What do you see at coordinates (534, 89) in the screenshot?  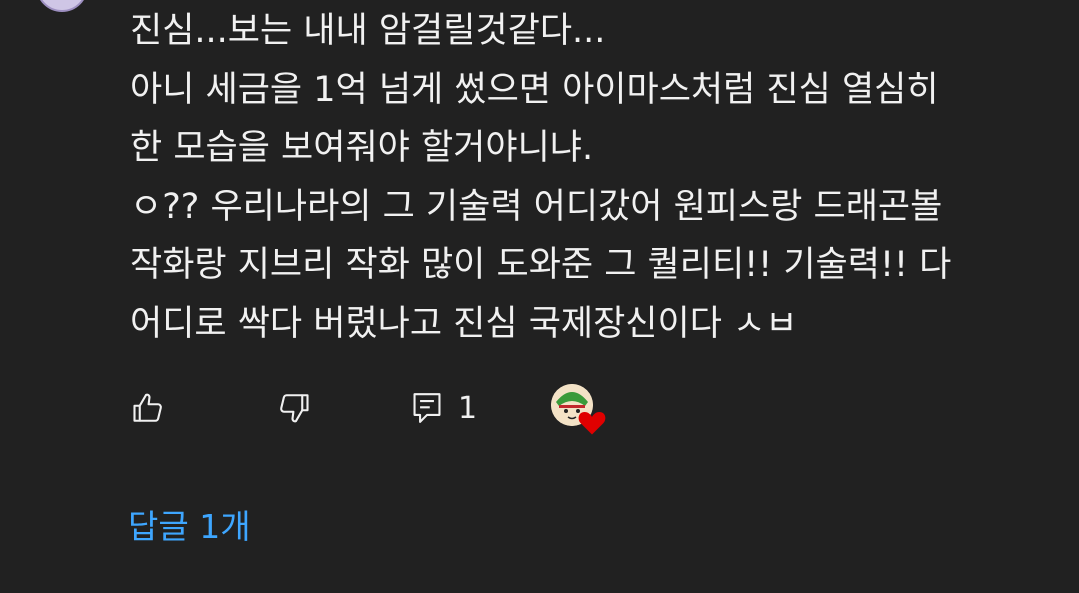 I see `comment-line: 아니 세금을 1억 넘게 썼으면 아이마스처럼 진심 열심히` at bounding box center [534, 89].